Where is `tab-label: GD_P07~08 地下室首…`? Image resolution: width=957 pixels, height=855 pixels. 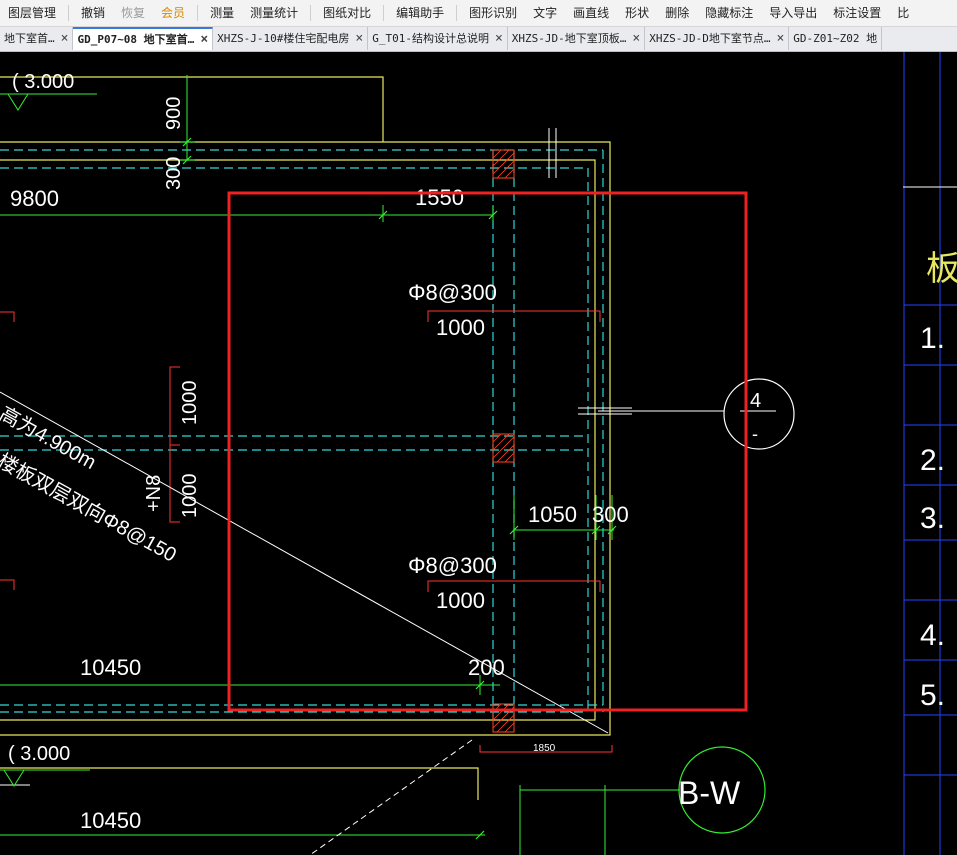
tab-label: GD_P07~08 地下室首… is located at coordinates (136, 39).